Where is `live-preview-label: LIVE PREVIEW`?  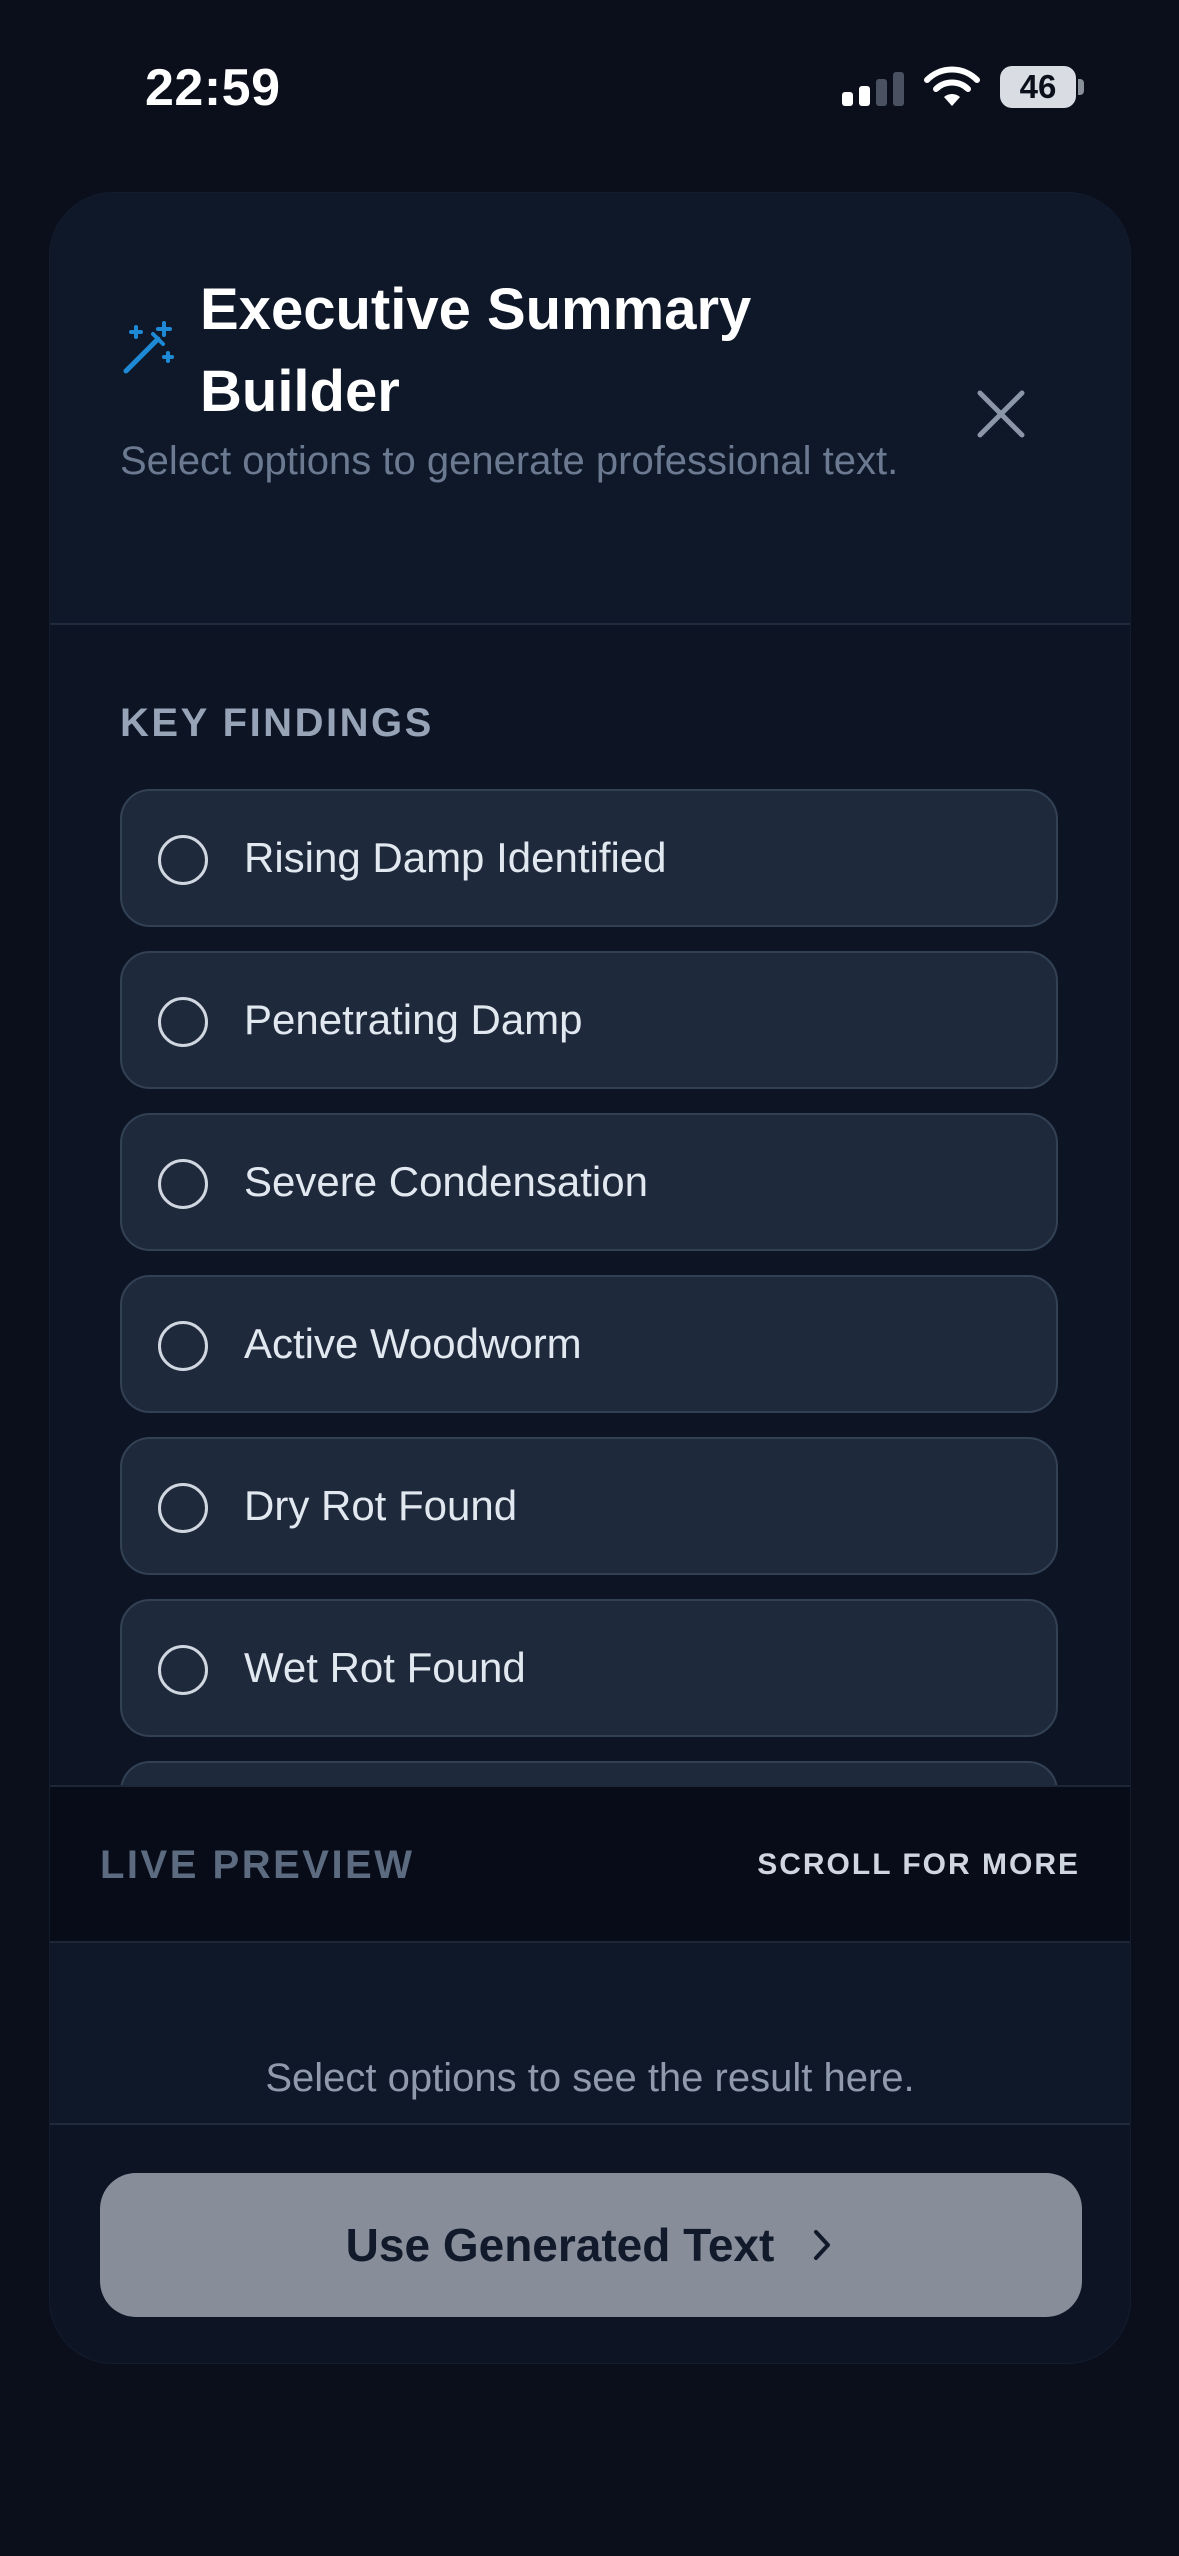 live-preview-label: LIVE PREVIEW is located at coordinates (257, 1865).